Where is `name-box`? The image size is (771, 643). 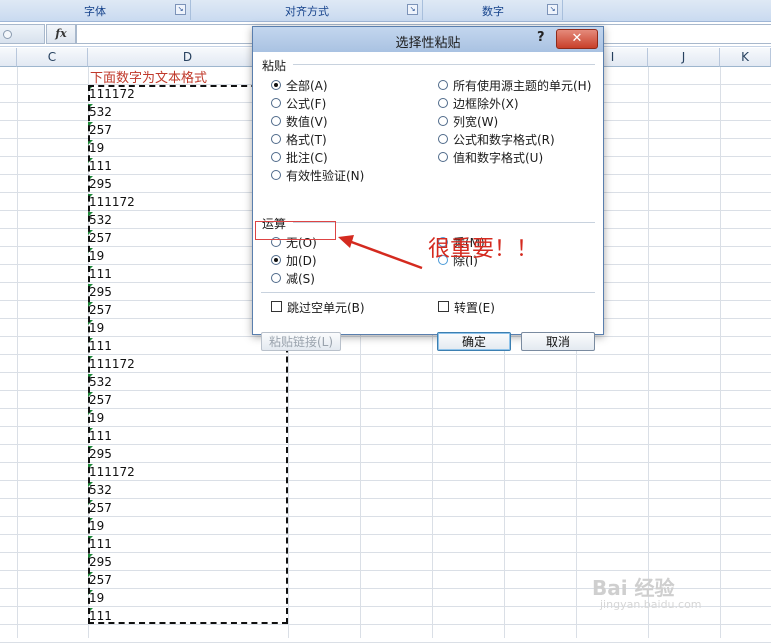 name-box is located at coordinates (22, 34).